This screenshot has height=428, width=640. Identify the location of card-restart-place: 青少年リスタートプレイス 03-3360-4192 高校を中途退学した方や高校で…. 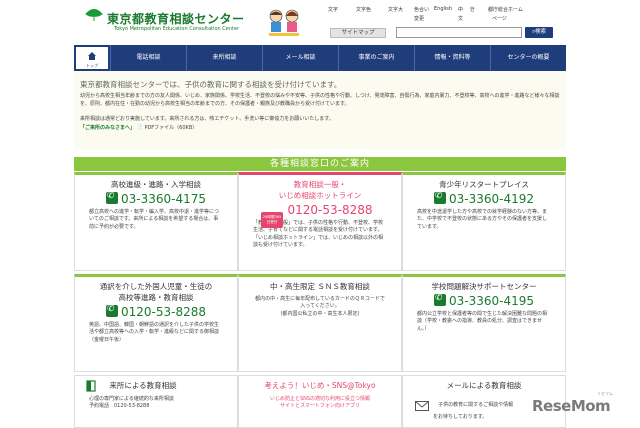
(484, 221).